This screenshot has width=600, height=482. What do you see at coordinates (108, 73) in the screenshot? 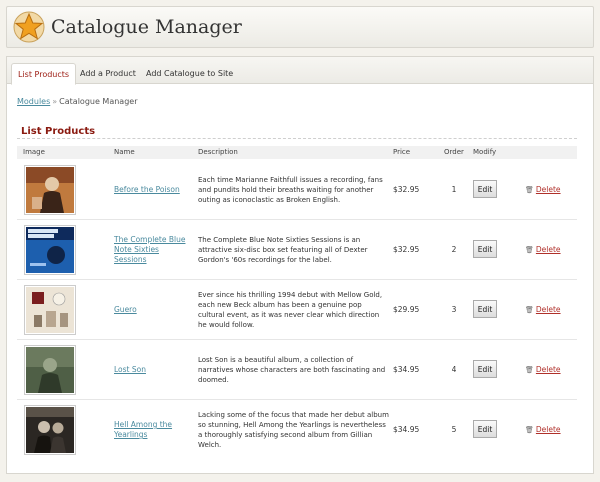
I see `tab-add-product: Add a Product` at bounding box center [108, 73].